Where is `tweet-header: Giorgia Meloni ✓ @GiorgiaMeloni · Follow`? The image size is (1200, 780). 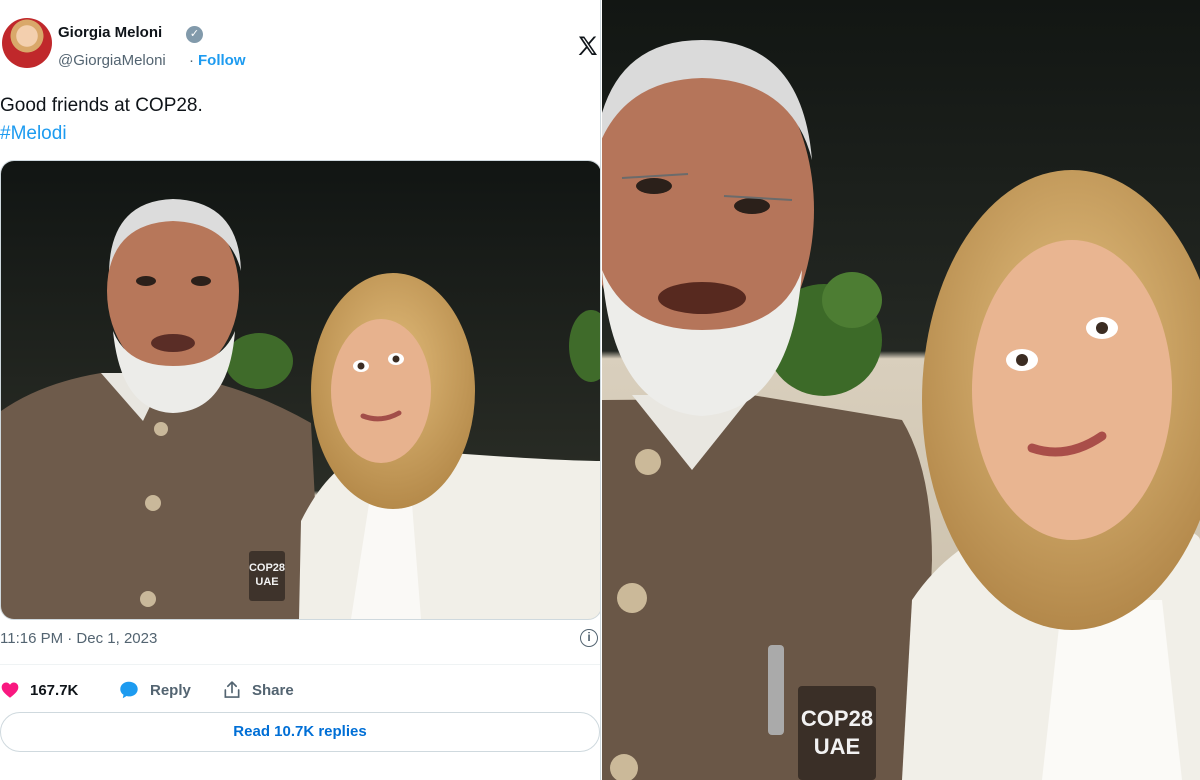
tweet-header: Giorgia Meloni ✓ @GiorgiaMeloni · Follow is located at coordinates (300, 47).